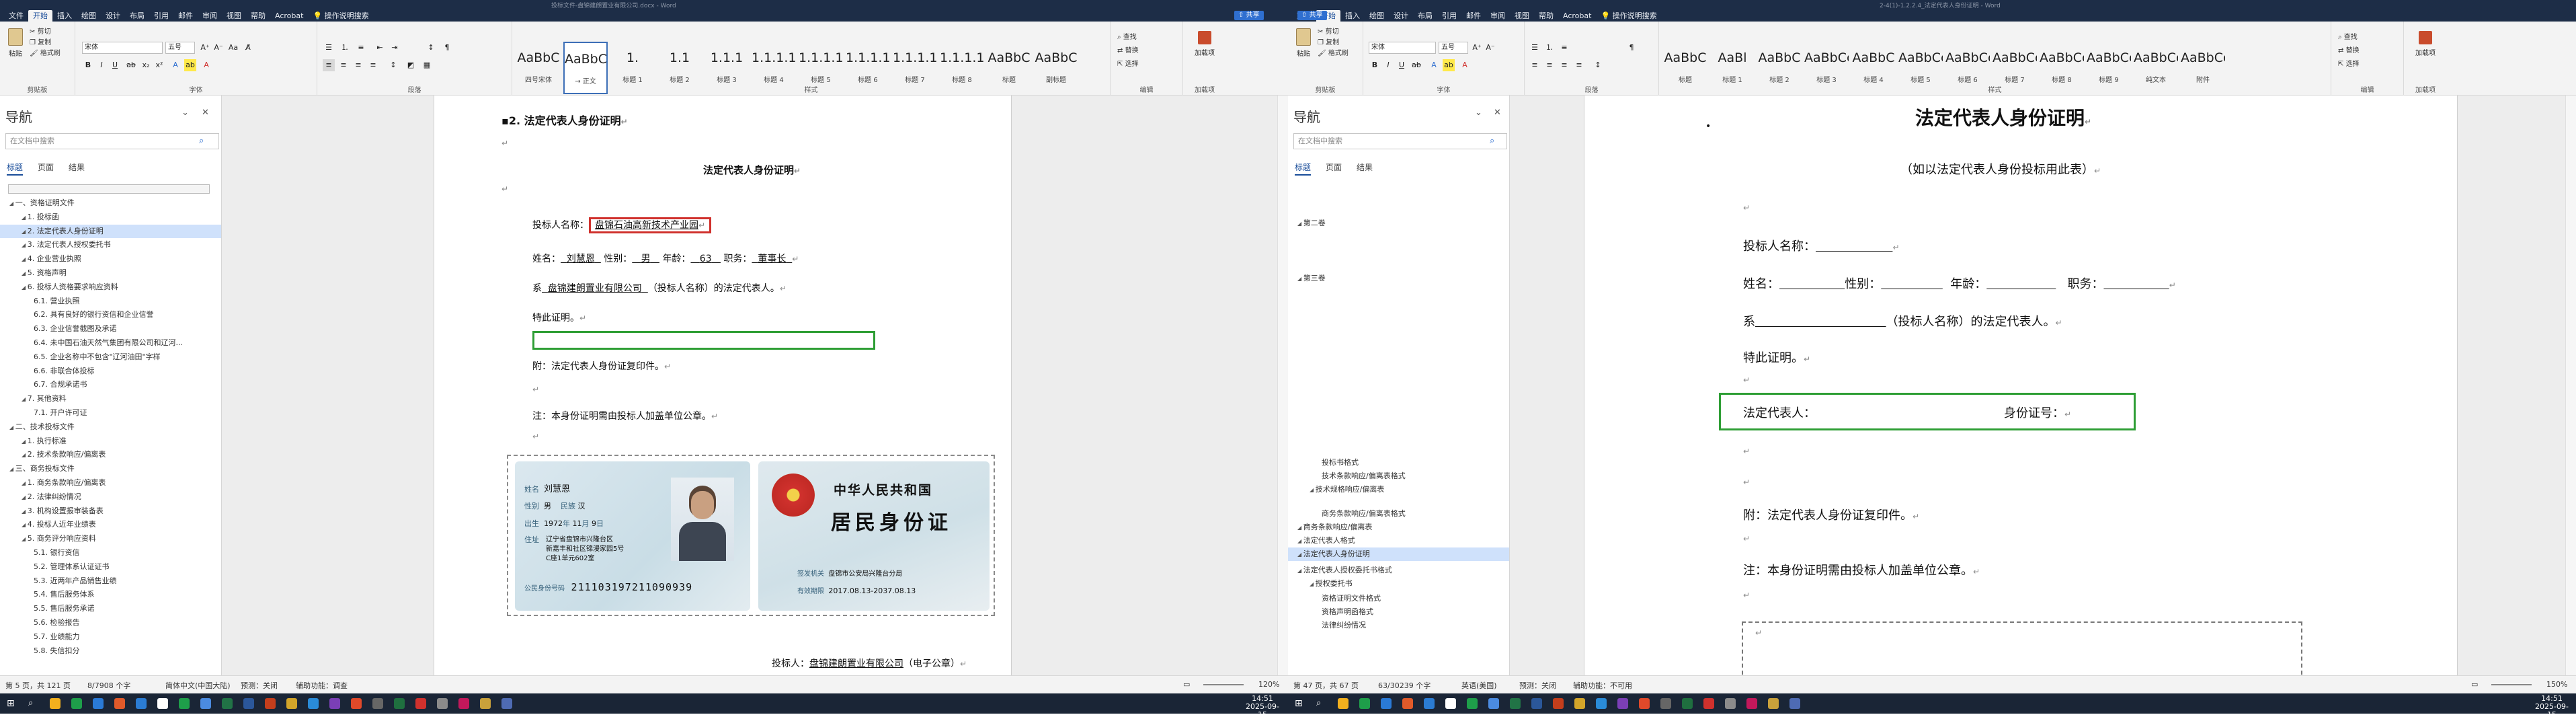 The width and height of the screenshot is (2576, 719). I want to click on nav-heading-item: ◢ 技术规格响应/偏离表, so click(1398, 489).